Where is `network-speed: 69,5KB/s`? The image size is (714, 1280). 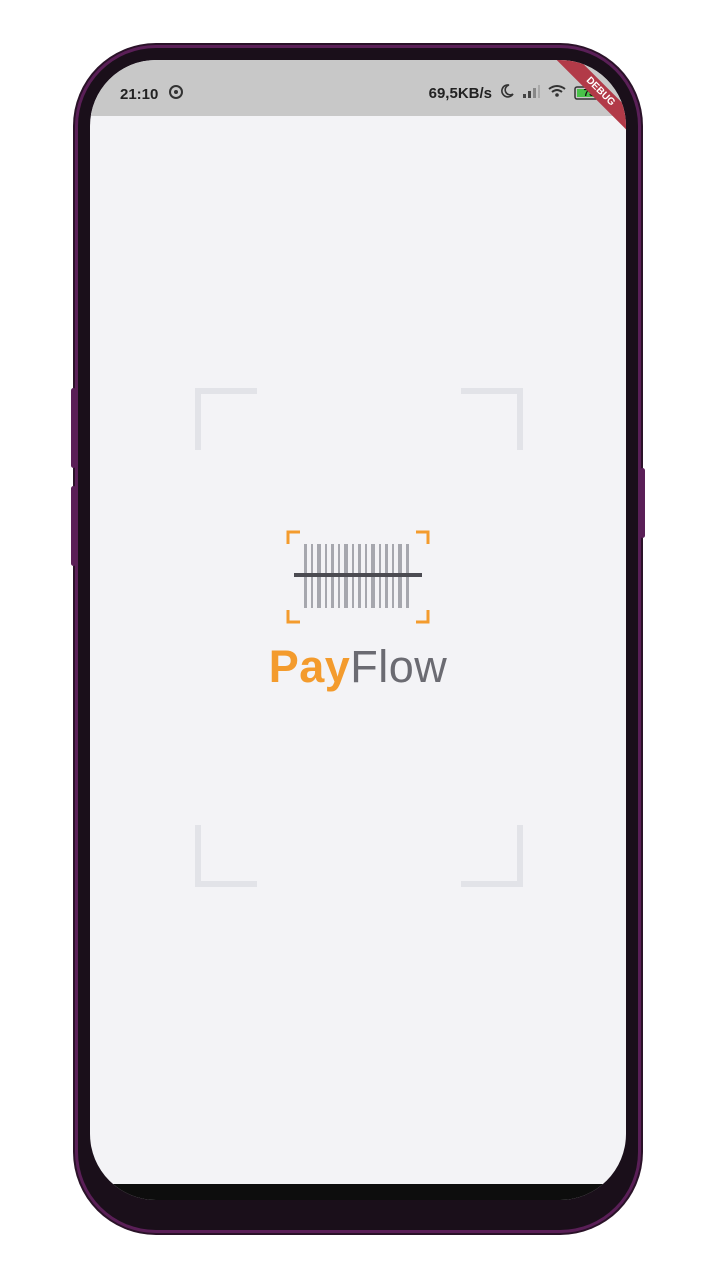 network-speed: 69,5KB/s is located at coordinates (460, 93).